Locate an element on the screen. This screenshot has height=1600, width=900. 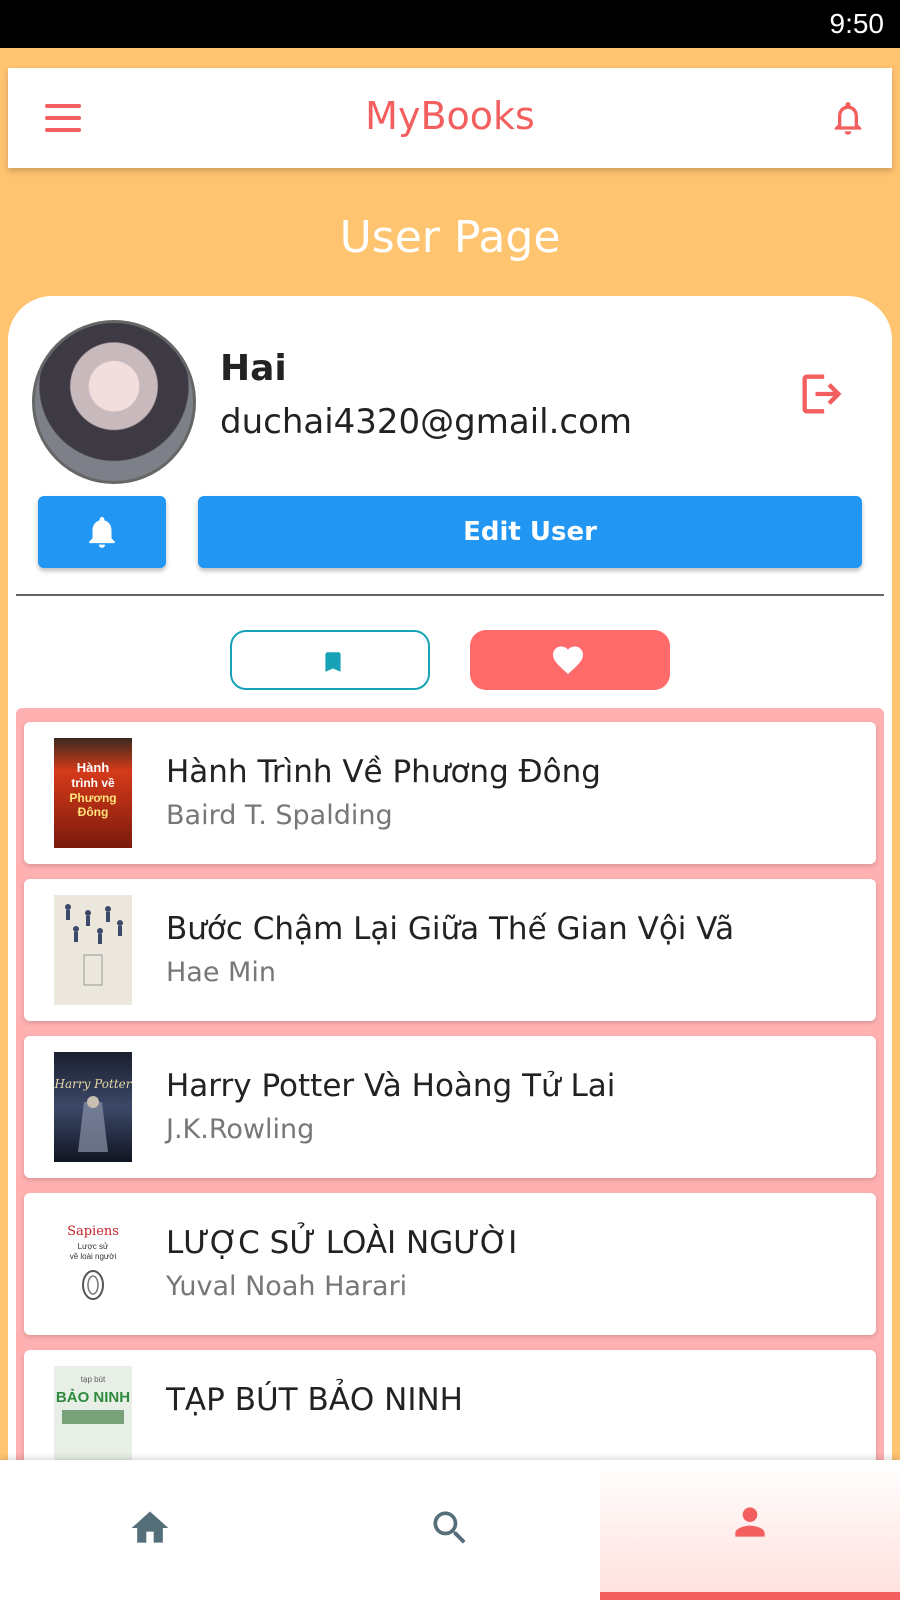
svg-text: Lược sử is located at coordinates (93, 1246).